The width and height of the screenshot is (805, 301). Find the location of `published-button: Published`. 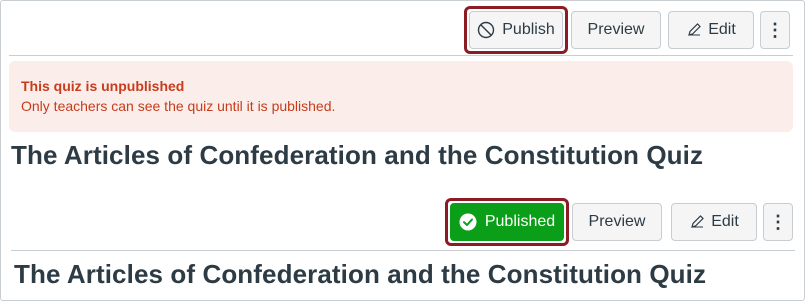

published-button: Published is located at coordinates (507, 222).